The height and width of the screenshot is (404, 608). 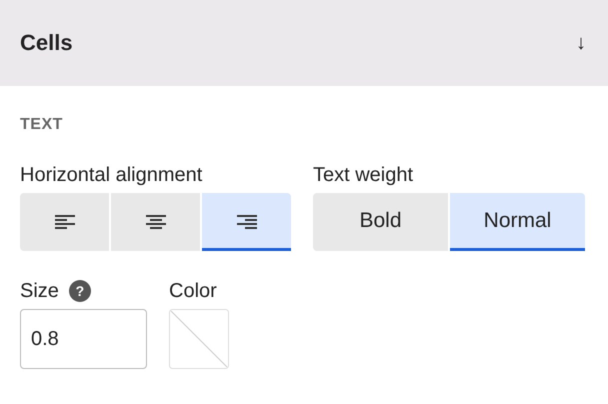 I want to click on section-heading: TEXT, so click(x=42, y=125).